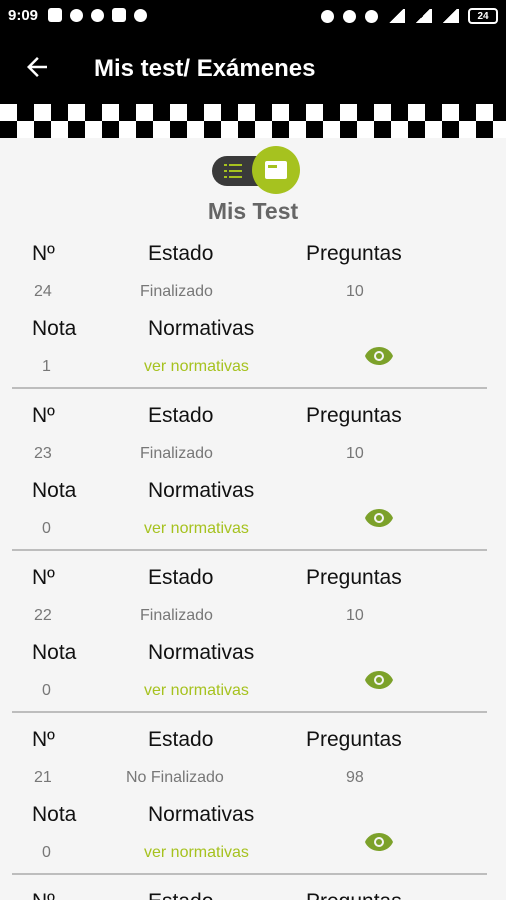  What do you see at coordinates (253, 17) in the screenshot?
I see `status-bar: 9:09 24` at bounding box center [253, 17].